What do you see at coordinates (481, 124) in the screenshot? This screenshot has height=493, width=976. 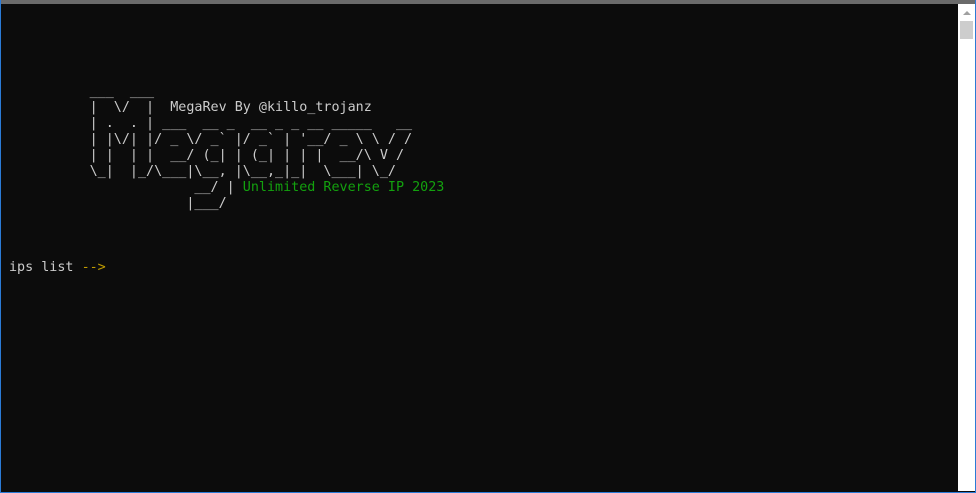 I see `banner-line: | . . | ___ __ _ __ _ _ __ _____ __` at bounding box center [481, 124].